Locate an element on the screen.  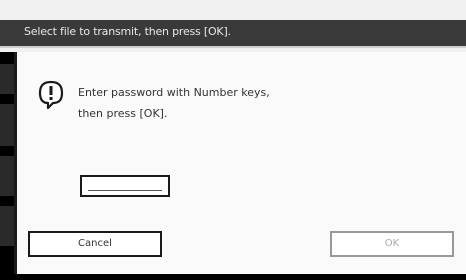
alert-icon is located at coordinates (51, 95).